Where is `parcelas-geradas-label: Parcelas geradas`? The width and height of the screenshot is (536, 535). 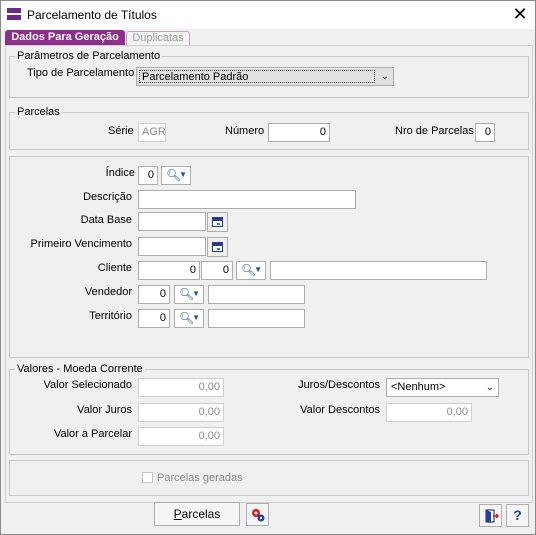 parcelas-geradas-label: Parcelas geradas is located at coordinates (200, 478).